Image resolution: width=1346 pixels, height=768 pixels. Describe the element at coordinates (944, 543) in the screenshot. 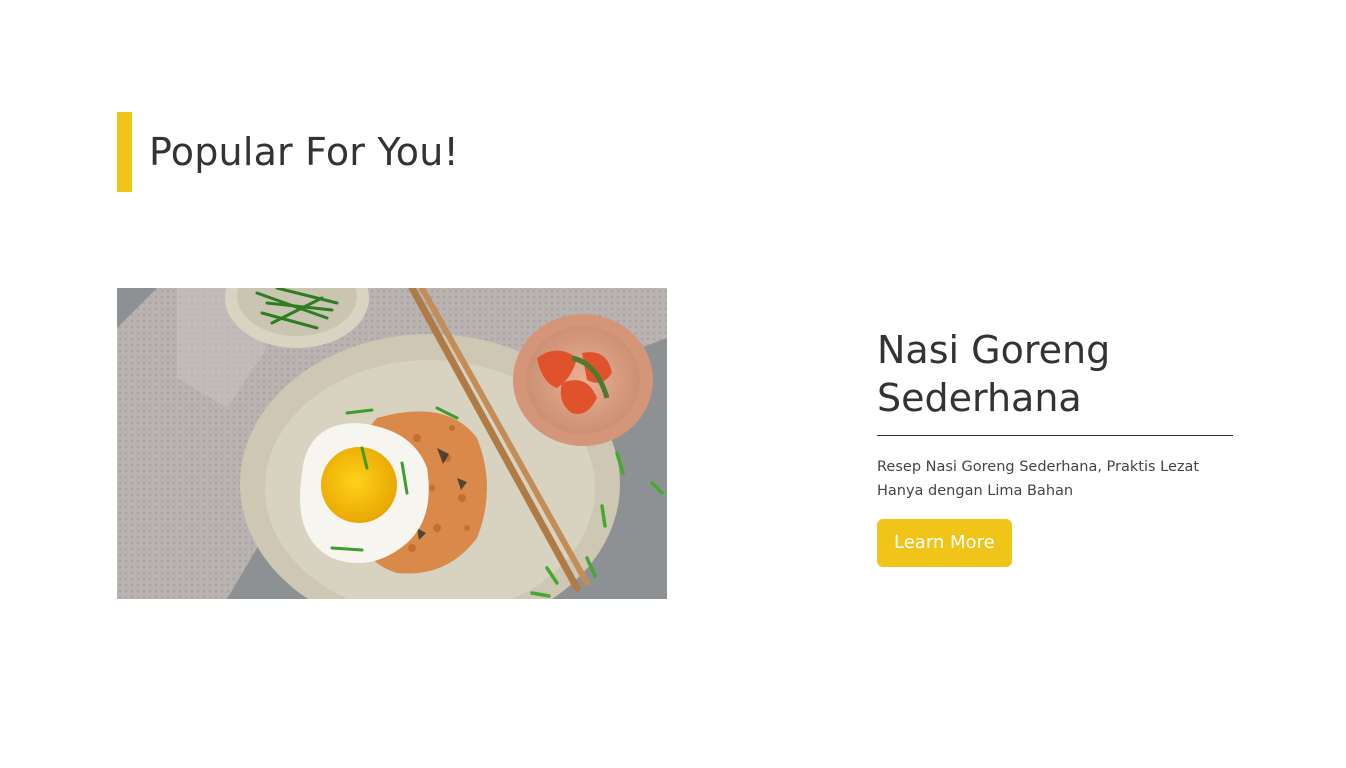

I see `learn-more-button: Learn More` at that location.